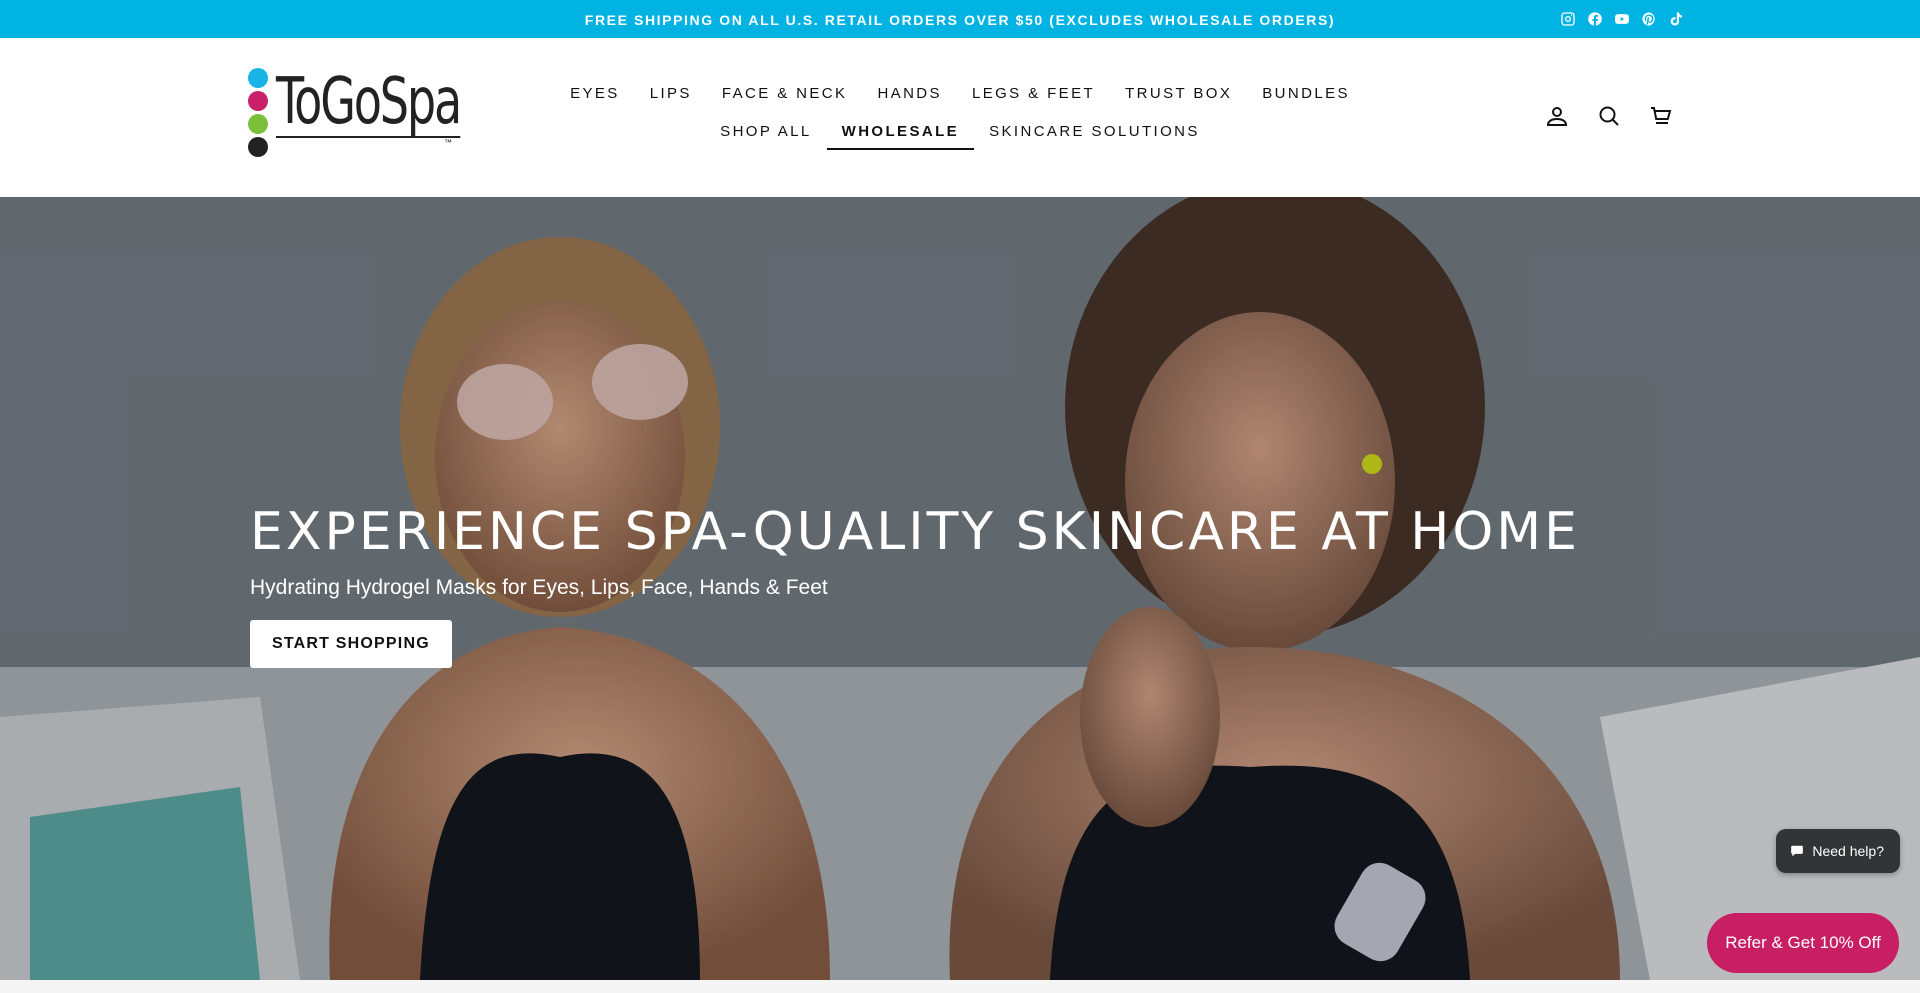 This screenshot has width=1920, height=993. Describe the element at coordinates (369, 102) in the screenshot. I see `logo-wordmark: ToGoSpa` at that location.